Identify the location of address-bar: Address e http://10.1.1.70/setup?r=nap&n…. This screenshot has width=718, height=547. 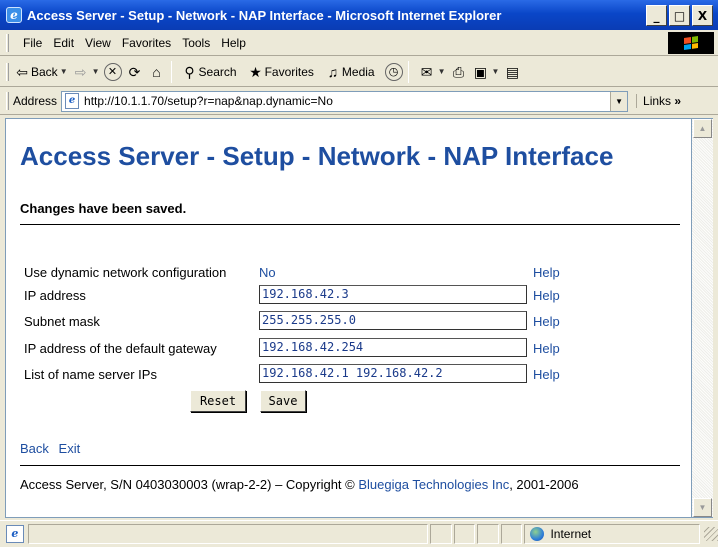
(359, 101).